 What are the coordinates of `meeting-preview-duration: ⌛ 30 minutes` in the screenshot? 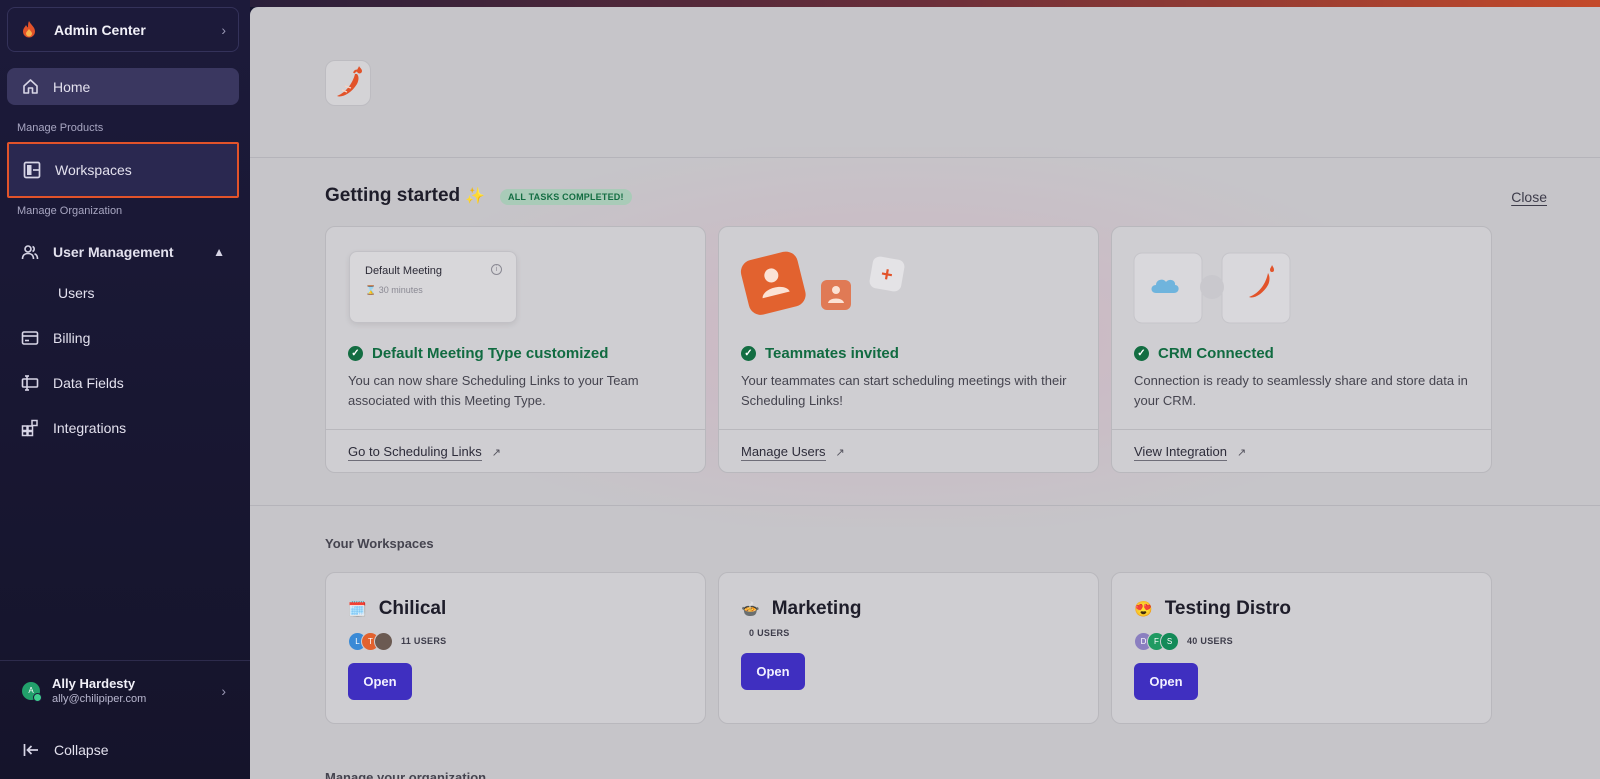 It's located at (394, 290).